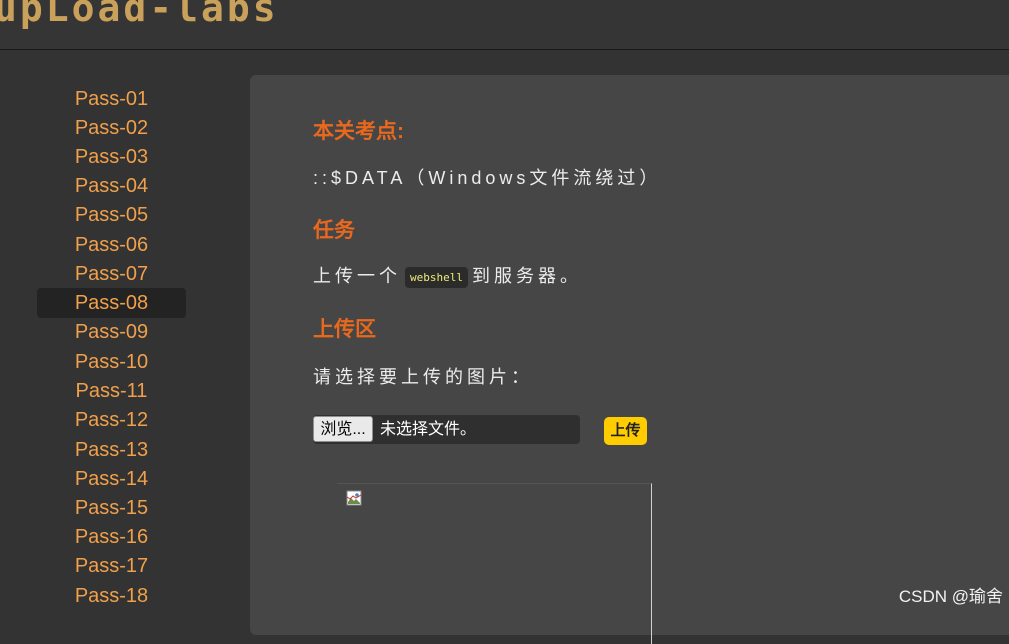 The image size is (1009, 644). Describe the element at coordinates (111, 479) in the screenshot. I see `sidebar-item-pass-14: Pass-14` at that location.